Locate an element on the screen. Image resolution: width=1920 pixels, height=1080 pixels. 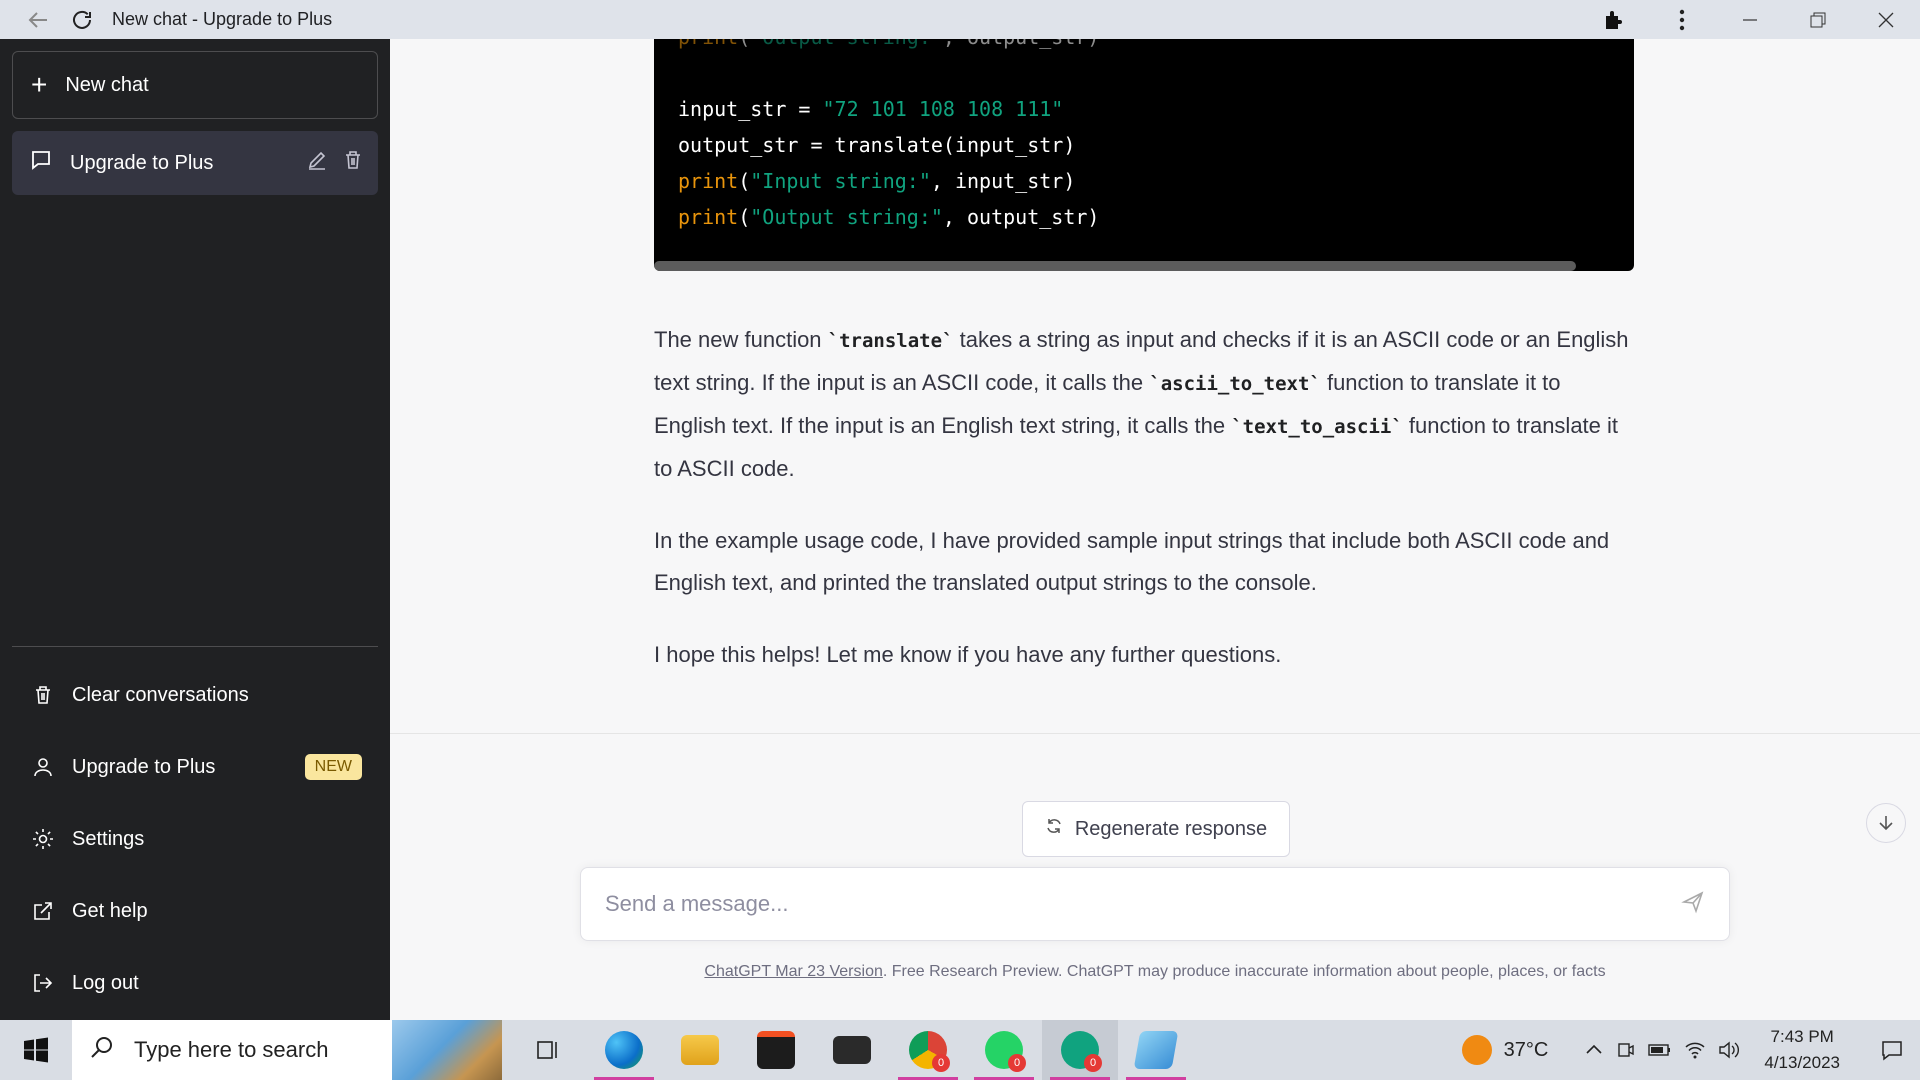
code-horizontal-scrollbar is located at coordinates (1115, 266).